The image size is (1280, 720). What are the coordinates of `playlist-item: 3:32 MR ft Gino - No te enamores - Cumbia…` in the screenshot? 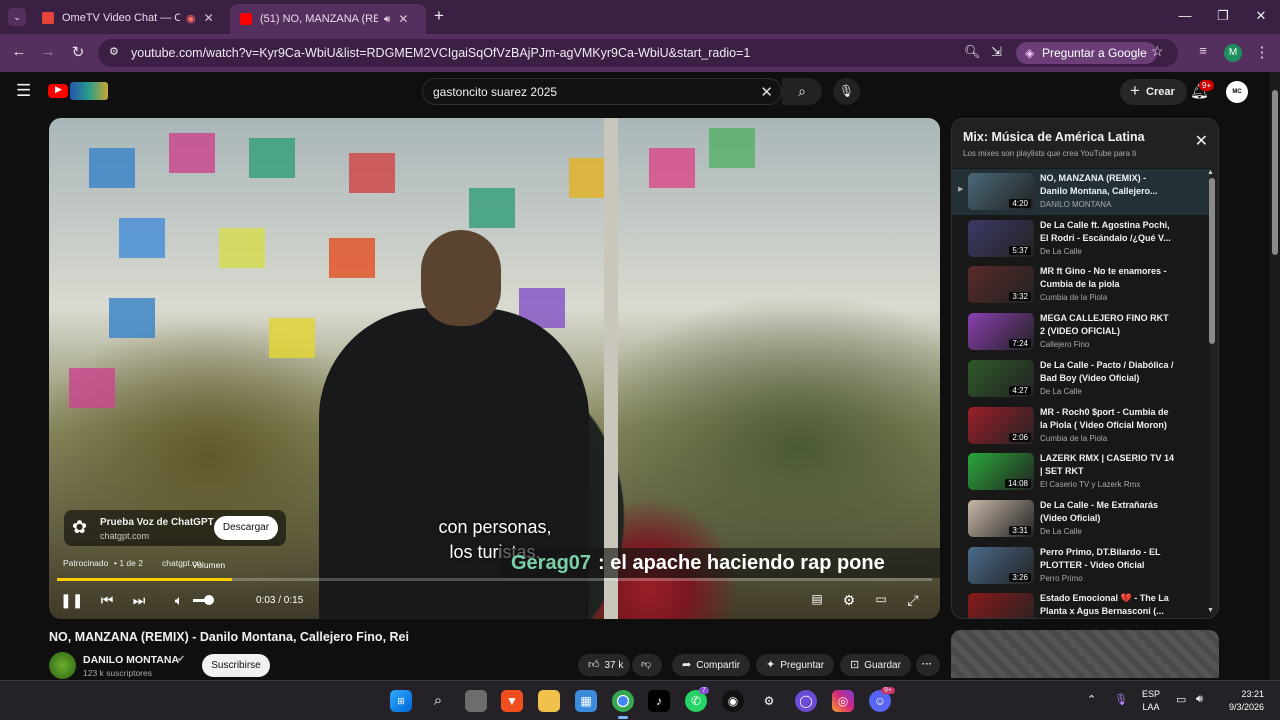 It's located at (1081, 285).